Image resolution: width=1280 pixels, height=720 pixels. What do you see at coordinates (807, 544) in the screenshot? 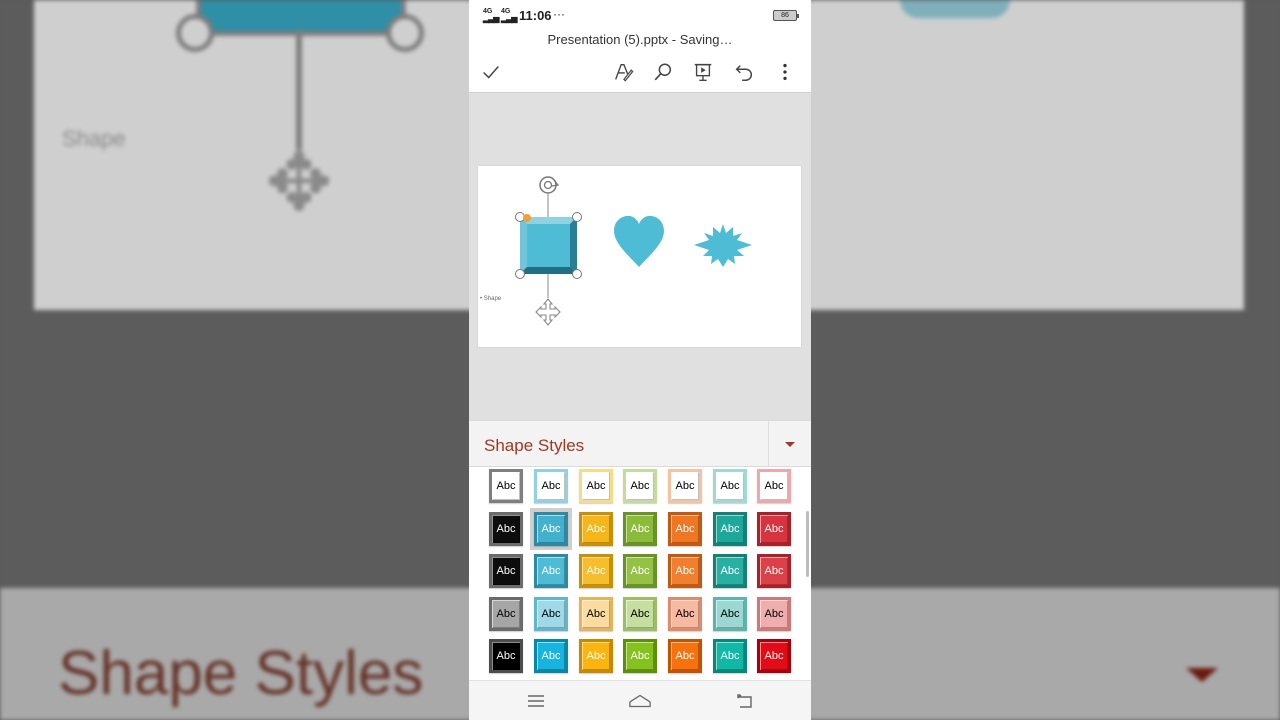
I see `gallery-scrollbar` at bounding box center [807, 544].